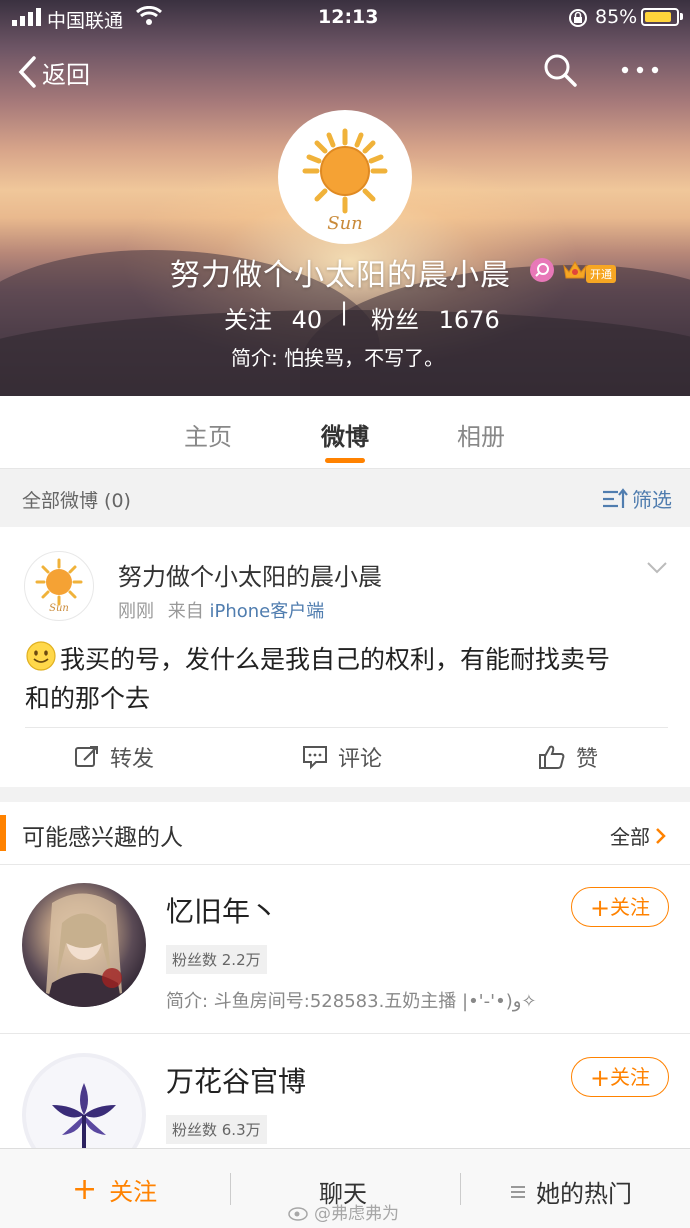  What do you see at coordinates (136, 611) in the screenshot?
I see `post-time: 刚刚` at bounding box center [136, 611].